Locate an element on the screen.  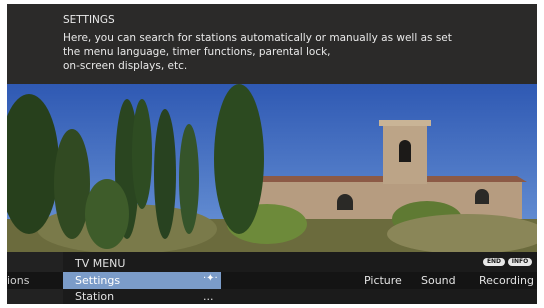
tab-sound: Sound is located at coordinates (438, 280).